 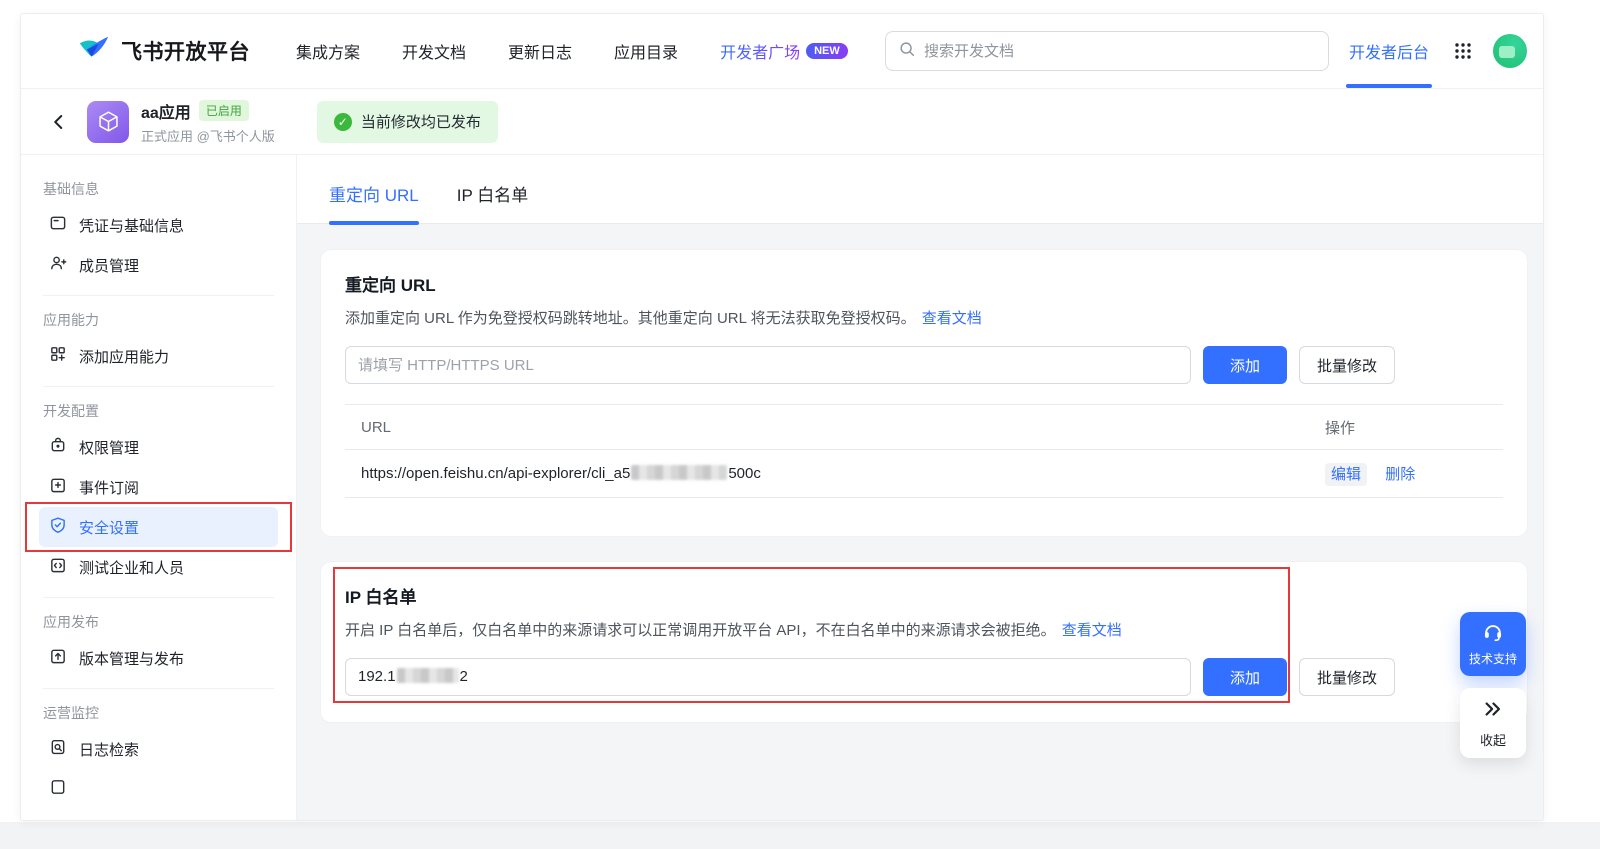 I want to click on sidebar-item-label: 添加应用能力, so click(x=124, y=357).